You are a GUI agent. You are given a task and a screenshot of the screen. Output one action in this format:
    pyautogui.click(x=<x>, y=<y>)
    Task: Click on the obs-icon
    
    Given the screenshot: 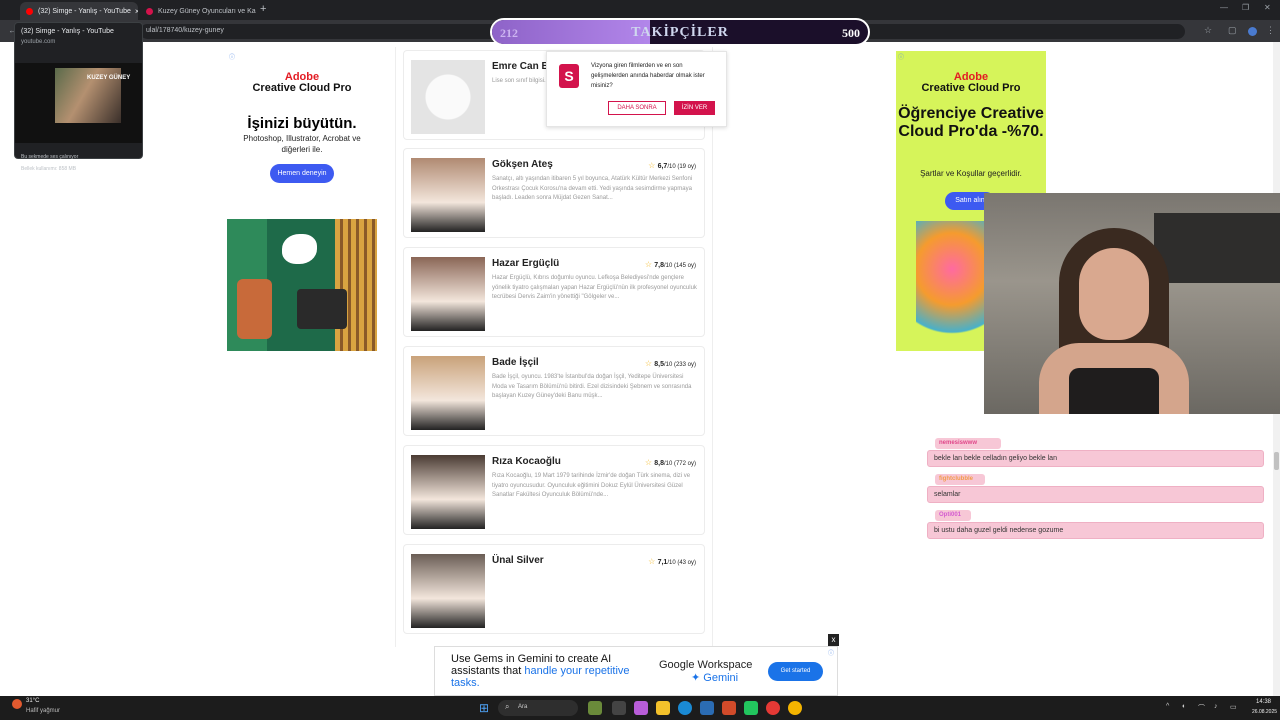 What is the action you would take?
    pyautogui.click(x=773, y=708)
    